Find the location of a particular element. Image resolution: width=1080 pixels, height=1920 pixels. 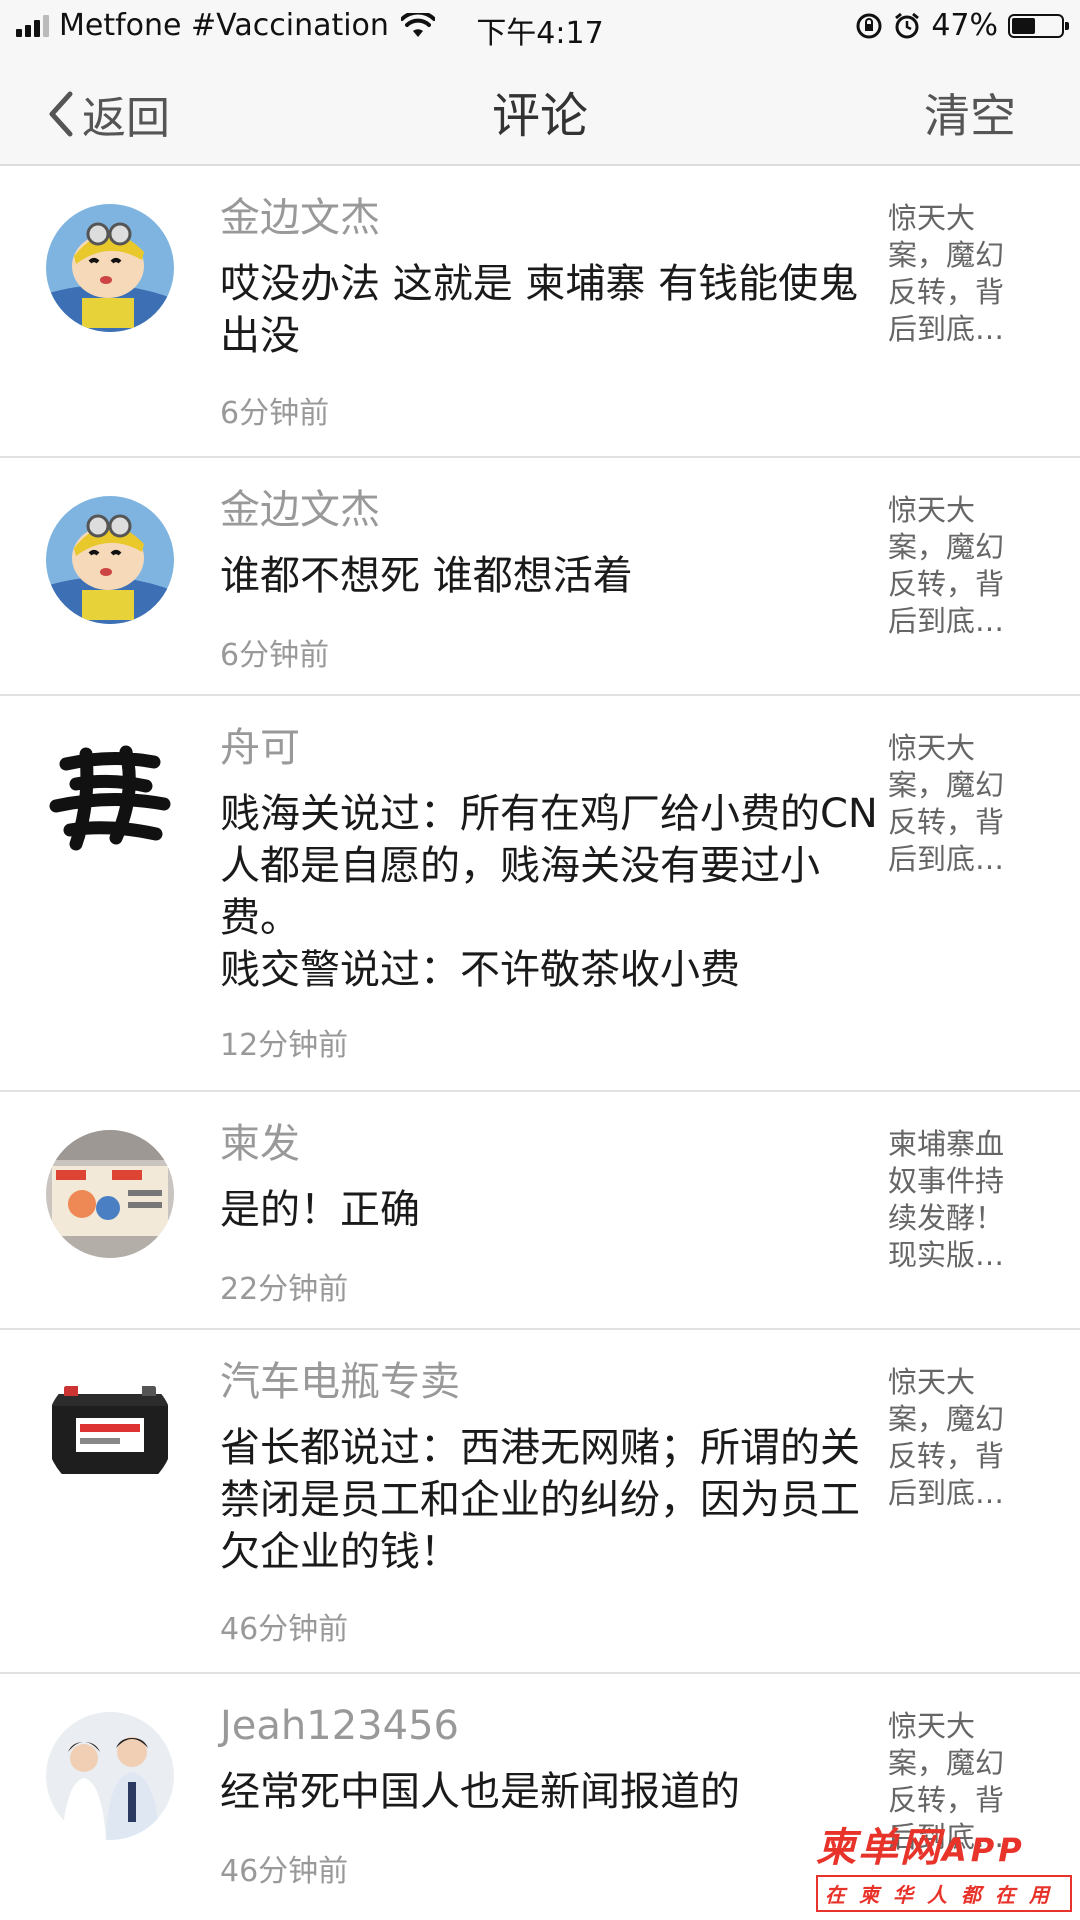

comment-username: 汽车电瓶专卖 is located at coordinates (550, 1382).